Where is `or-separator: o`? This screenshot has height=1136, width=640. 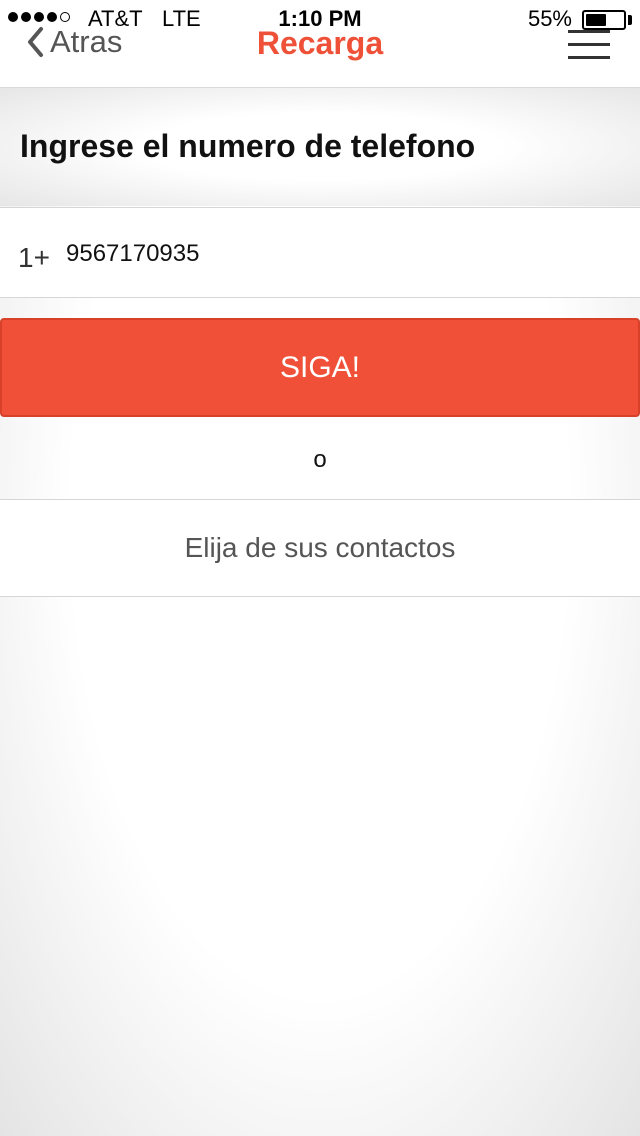
or-separator: o is located at coordinates (320, 459).